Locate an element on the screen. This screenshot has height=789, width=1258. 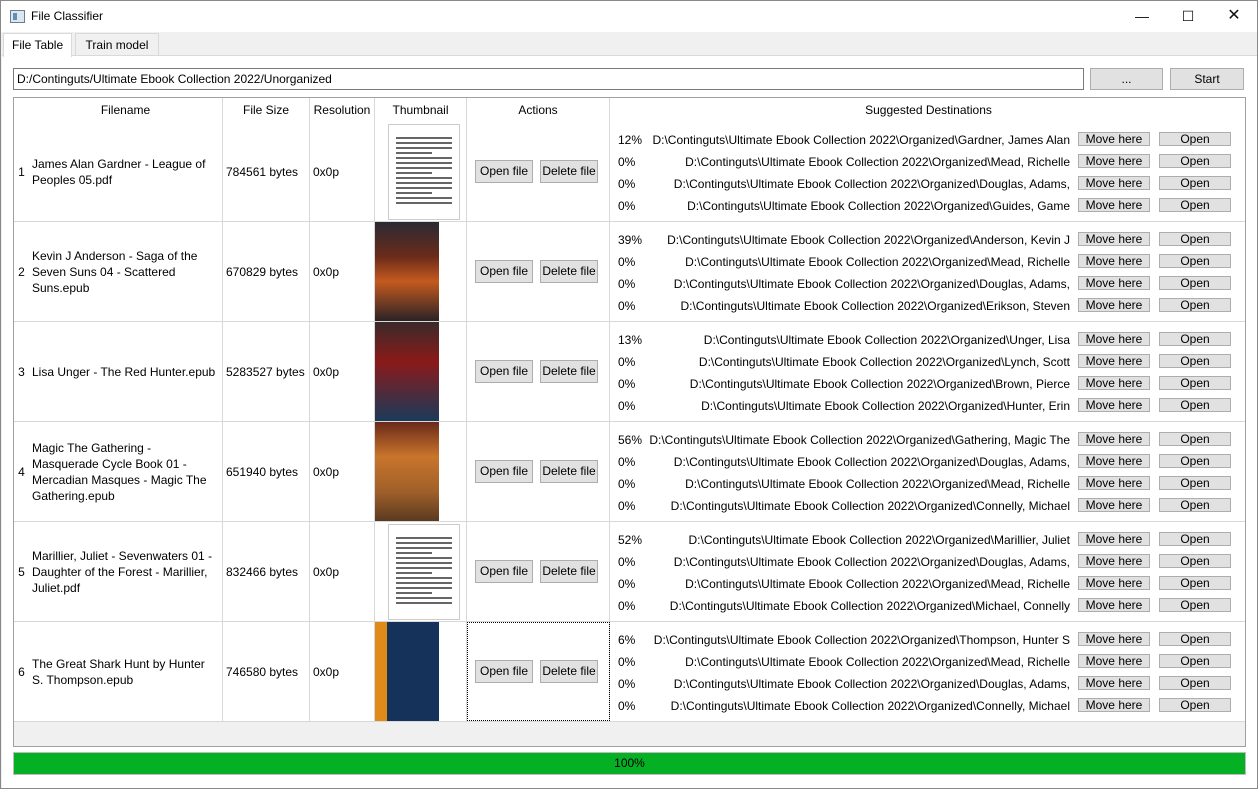
header-thumbnail: Thumbnail is located at coordinates (421, 110).